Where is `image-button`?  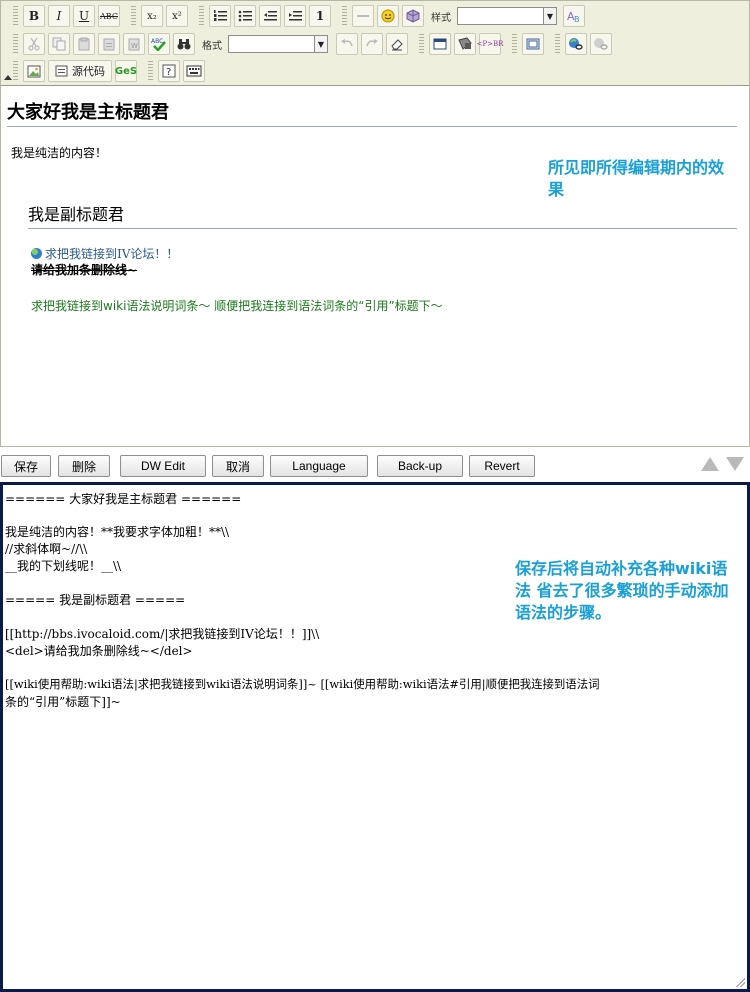
image-button is located at coordinates (34, 71).